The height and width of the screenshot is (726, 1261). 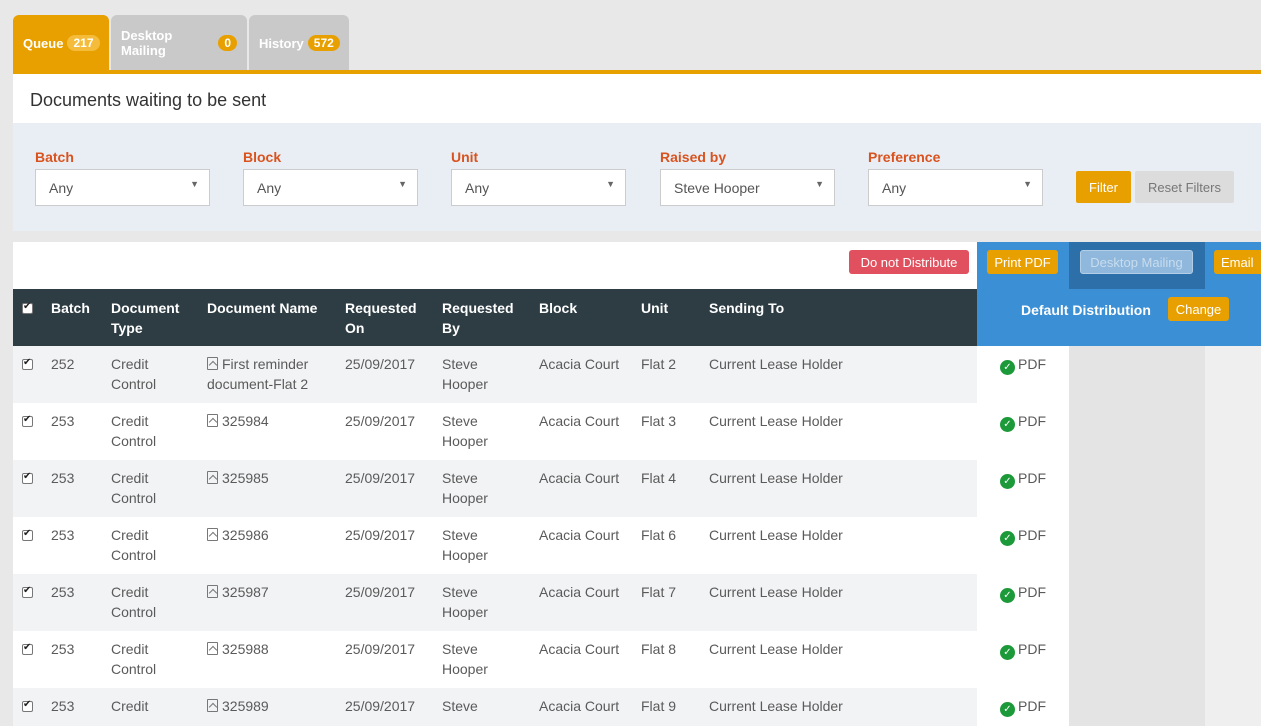 I want to click on document-name-link: 325986, so click(x=245, y=535).